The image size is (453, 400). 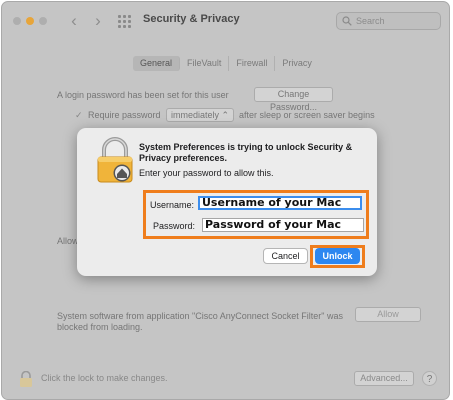 What do you see at coordinates (388, 21) in the screenshot?
I see `search-field: Search` at bounding box center [388, 21].